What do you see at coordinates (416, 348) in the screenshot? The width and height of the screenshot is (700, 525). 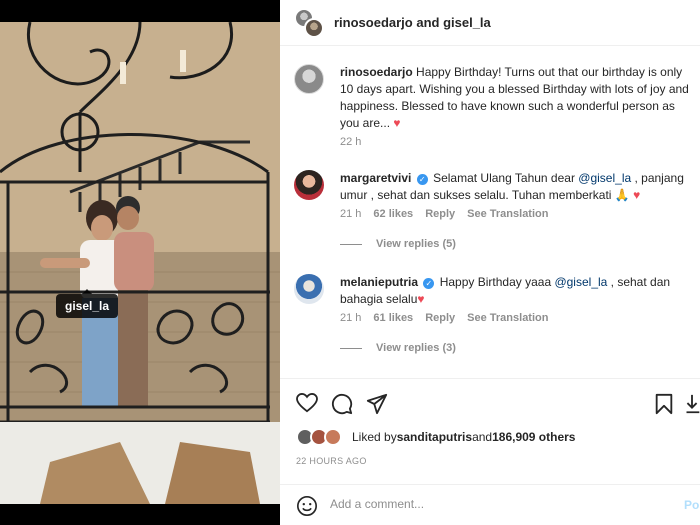 I see `view-replies-label: View replies (3)` at bounding box center [416, 348].